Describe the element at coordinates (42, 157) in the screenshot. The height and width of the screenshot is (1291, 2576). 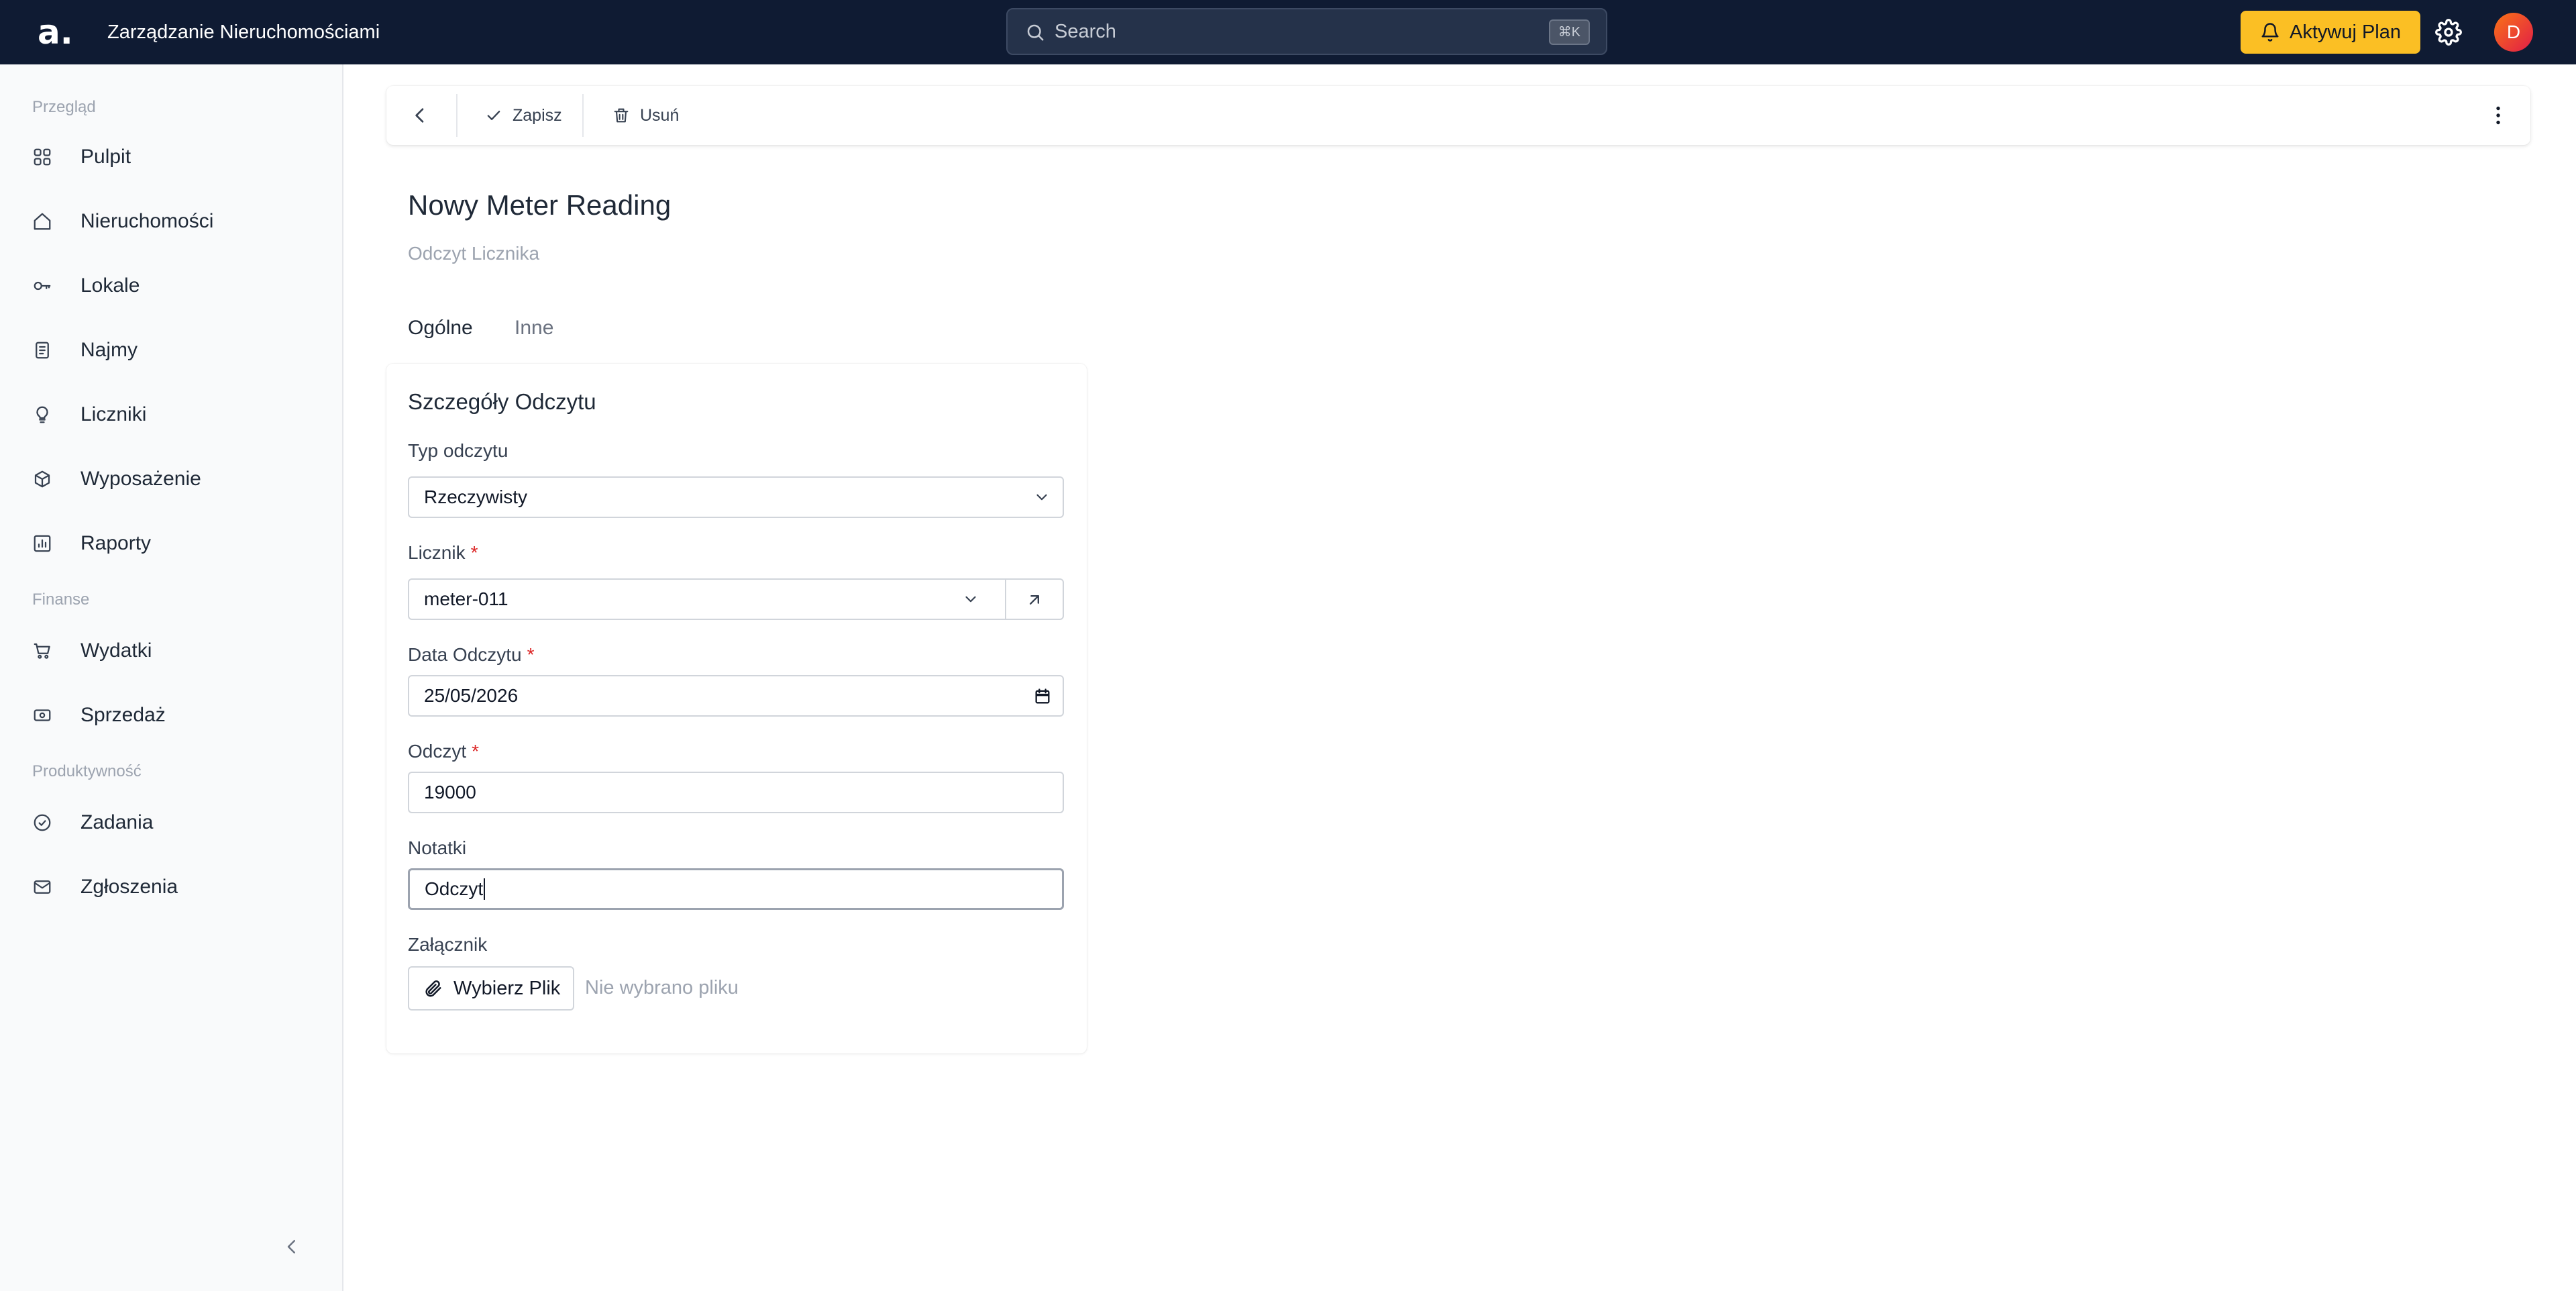
I see `grid-icon` at that location.